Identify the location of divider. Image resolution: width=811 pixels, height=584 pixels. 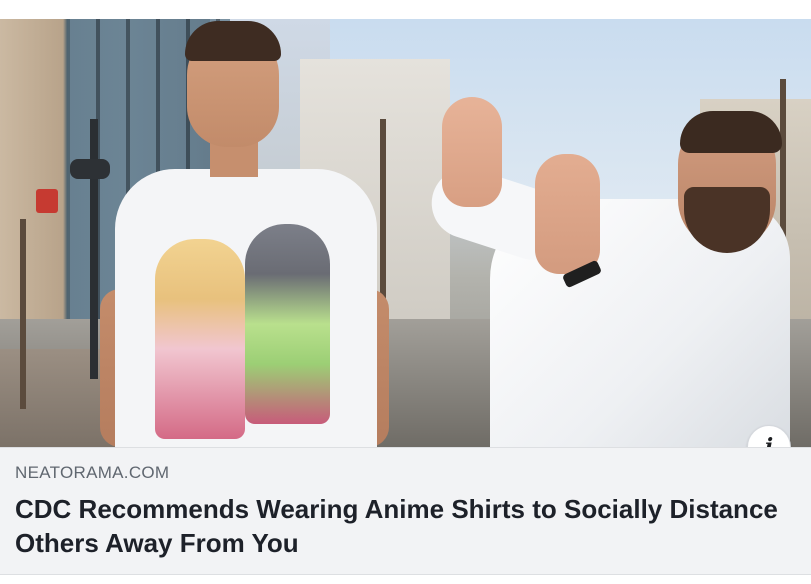
(405, 574).